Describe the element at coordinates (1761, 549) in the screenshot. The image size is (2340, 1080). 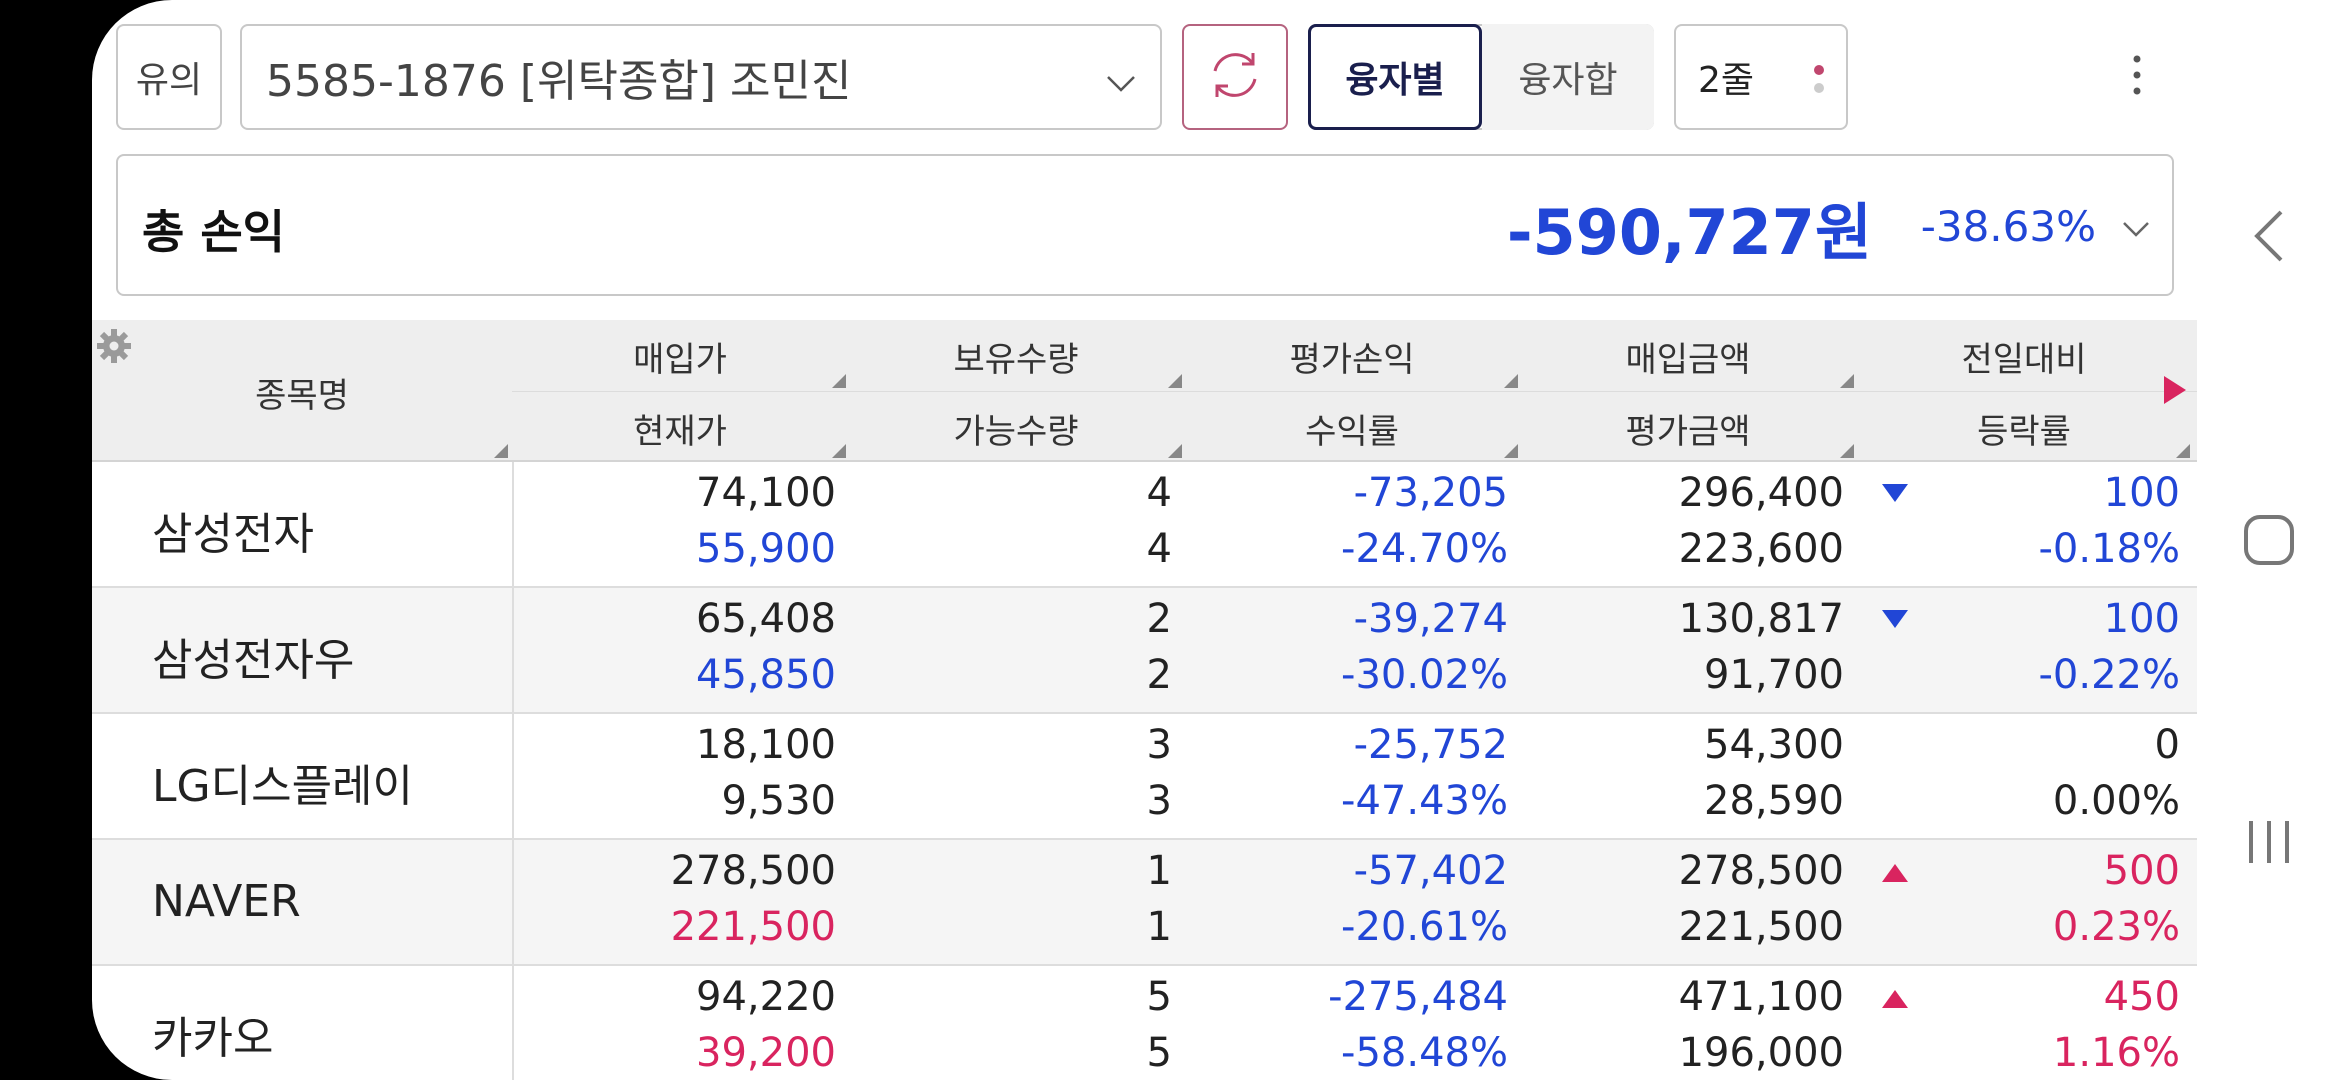
I see `cell-eval-amount: 223,600` at that location.